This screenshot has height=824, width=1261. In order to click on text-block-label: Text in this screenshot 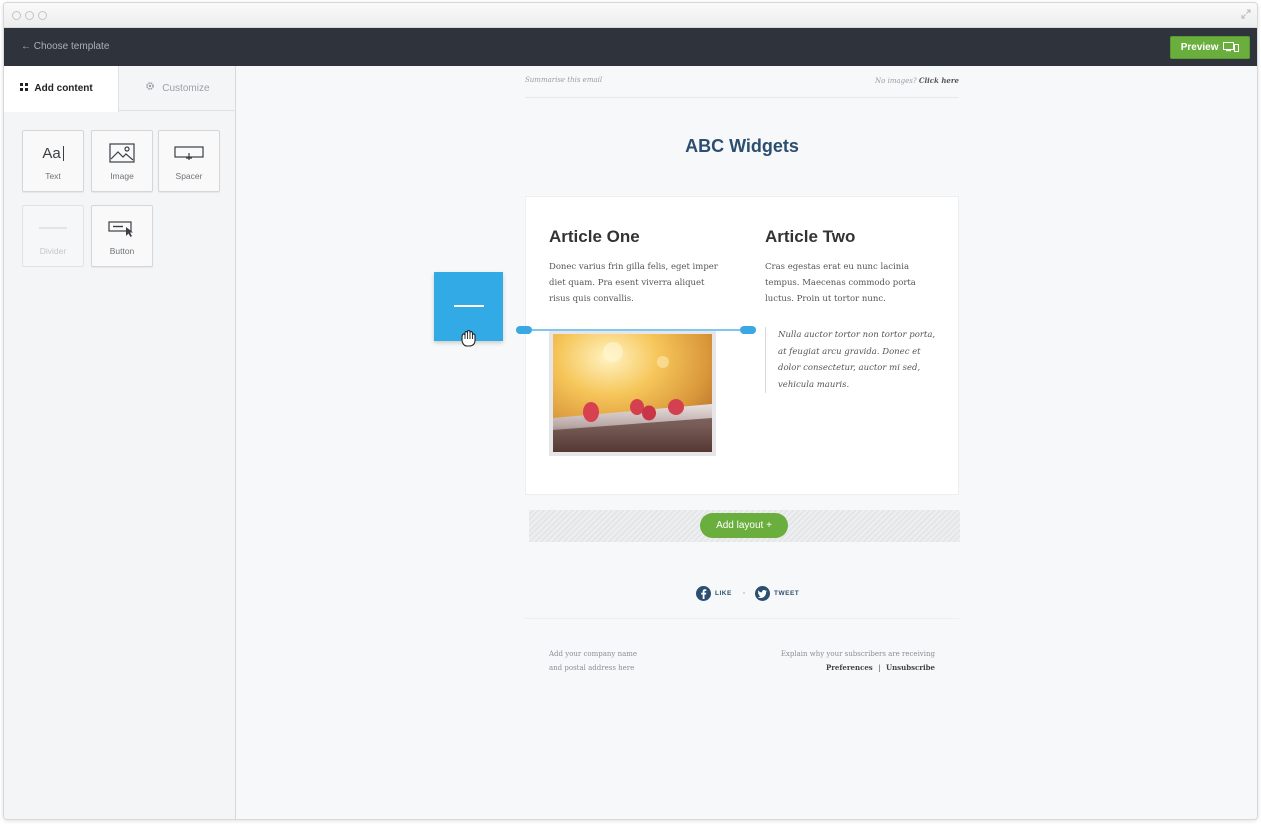, I will do `click(53, 176)`.